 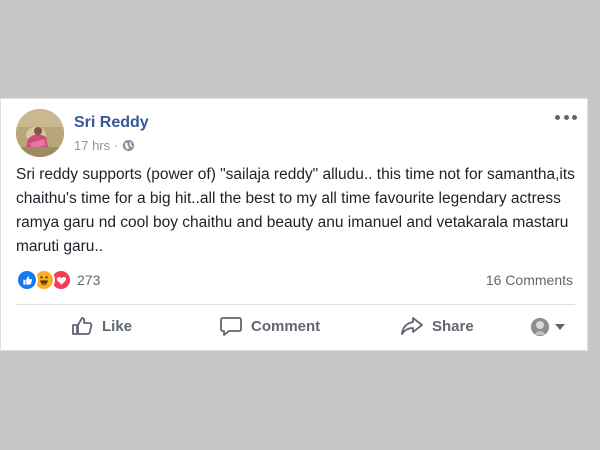 I want to click on post-timestamp: 17 hrs, so click(x=92, y=145).